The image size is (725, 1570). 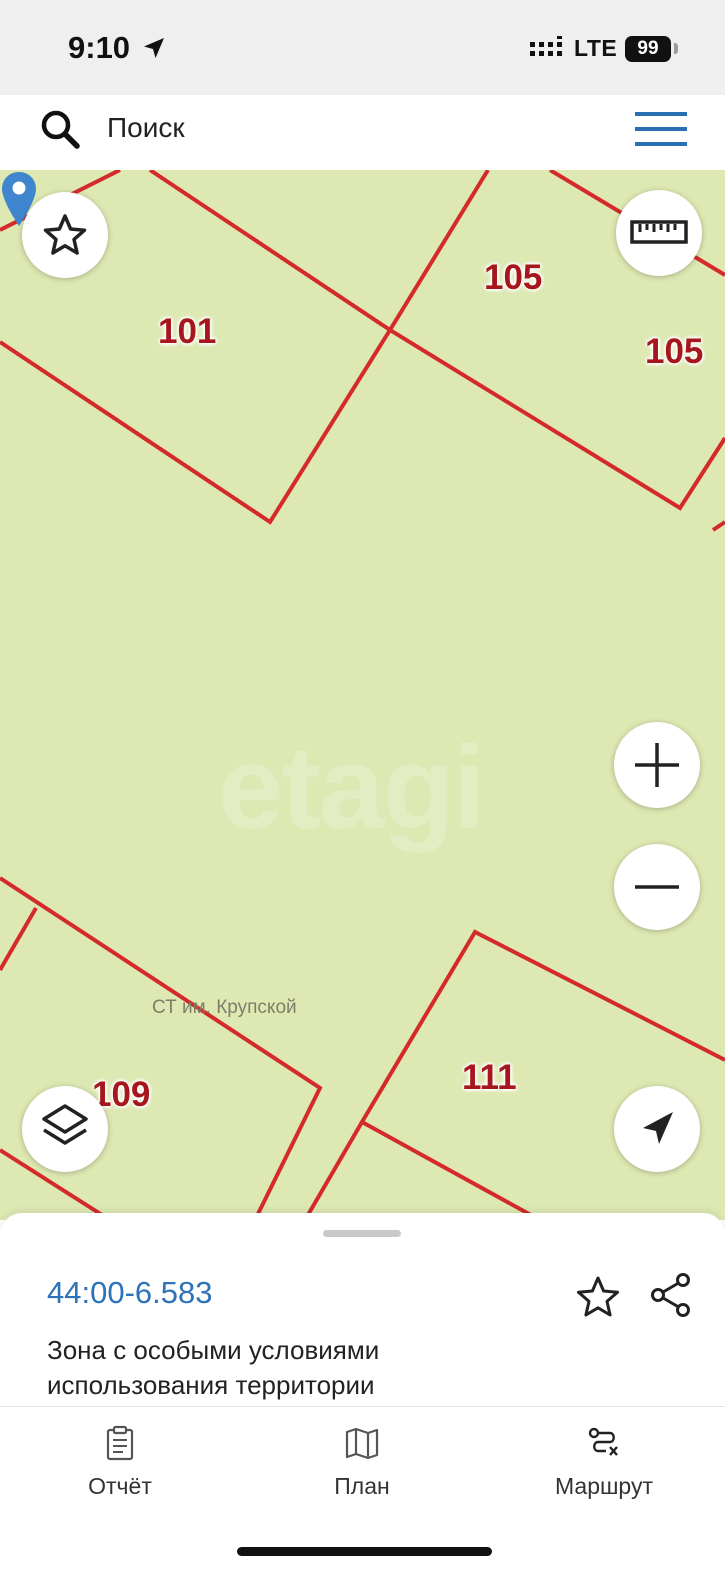 I want to click on status-bar: 9:10 LTE 99, so click(x=362, y=47).